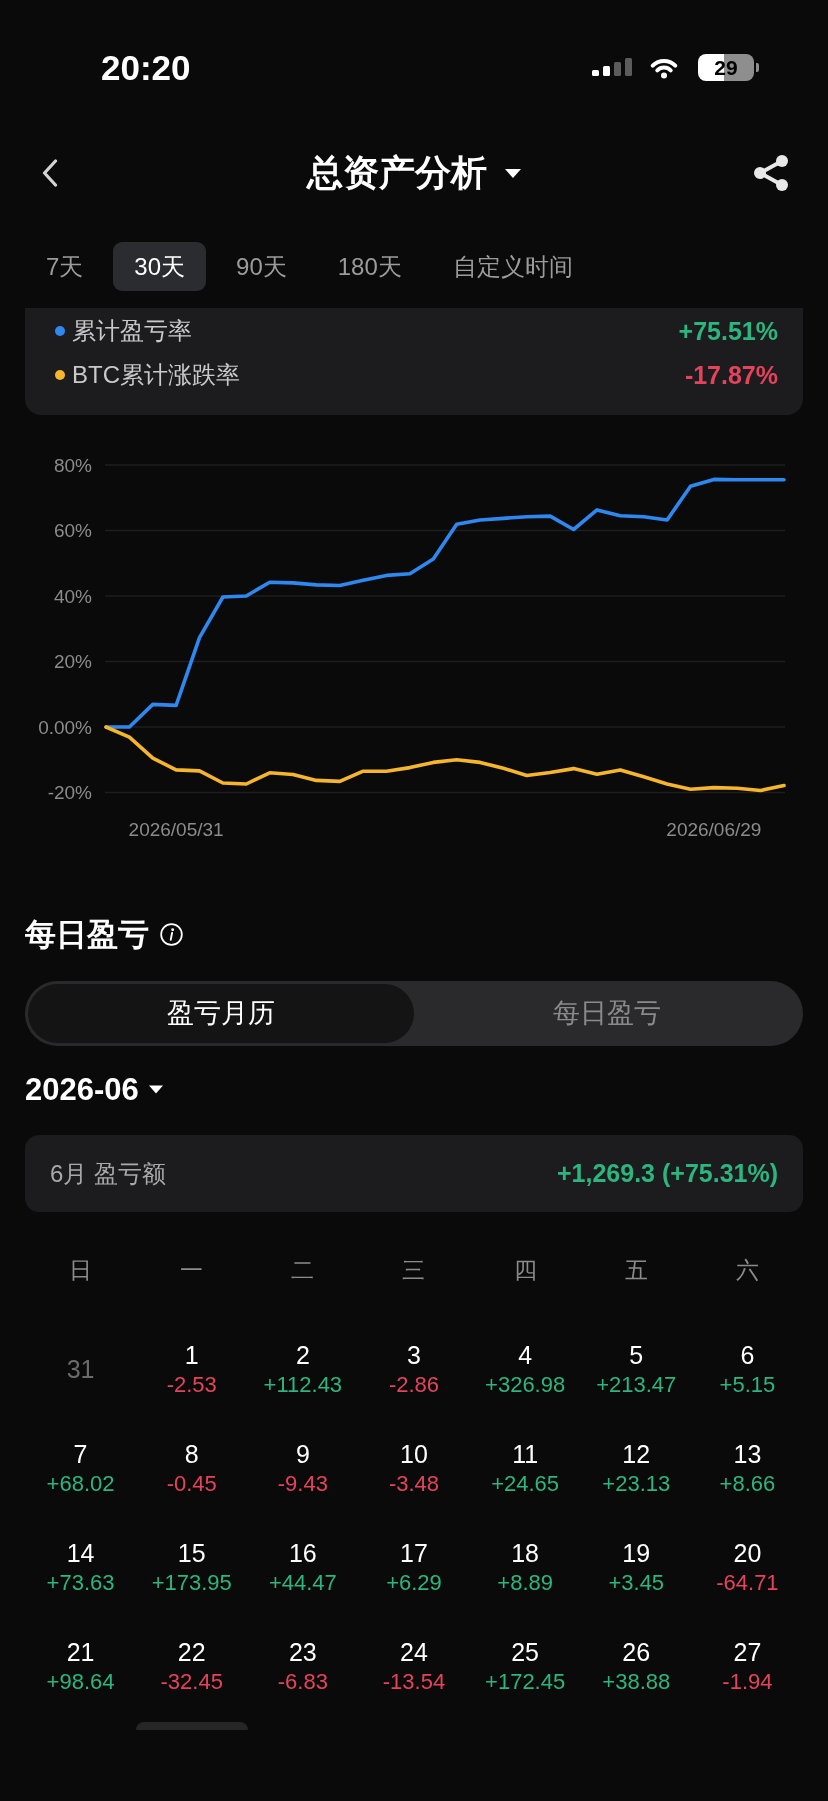  What do you see at coordinates (747, 1583) in the screenshot?
I see `daily-pnl-value: -64.71` at bounding box center [747, 1583].